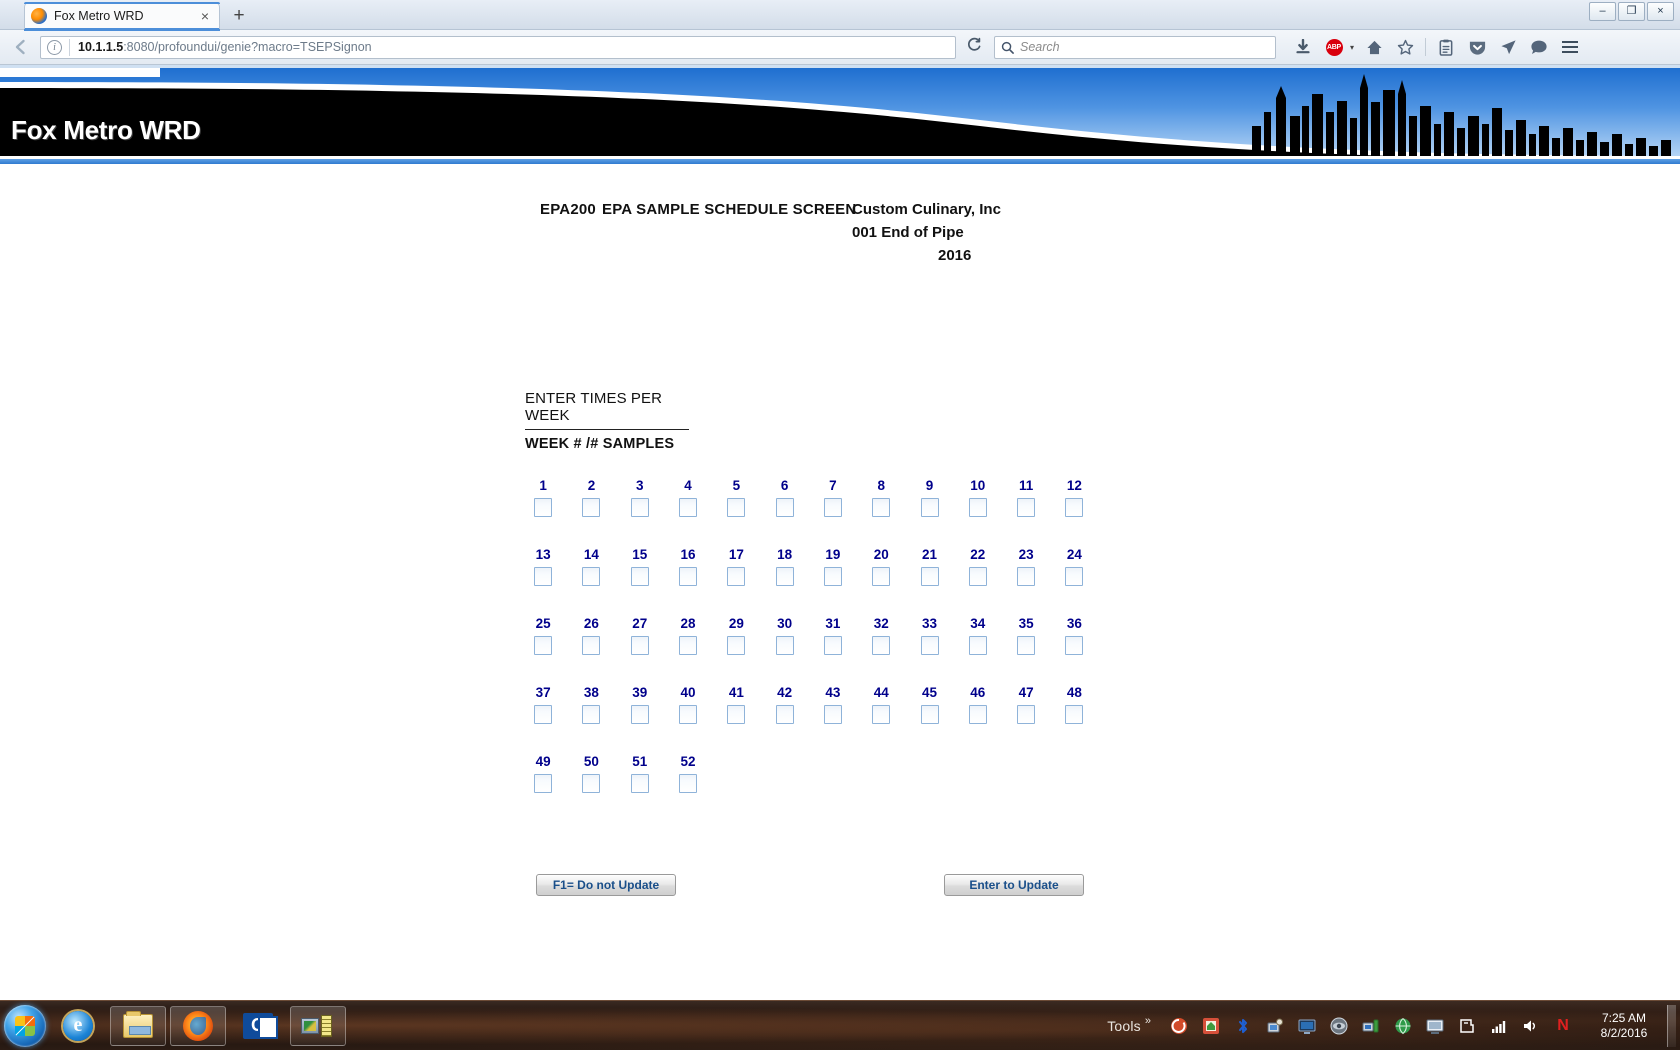 Image resolution: width=1680 pixels, height=1050 pixels. What do you see at coordinates (21, 47) in the screenshot?
I see `back-button` at bounding box center [21, 47].